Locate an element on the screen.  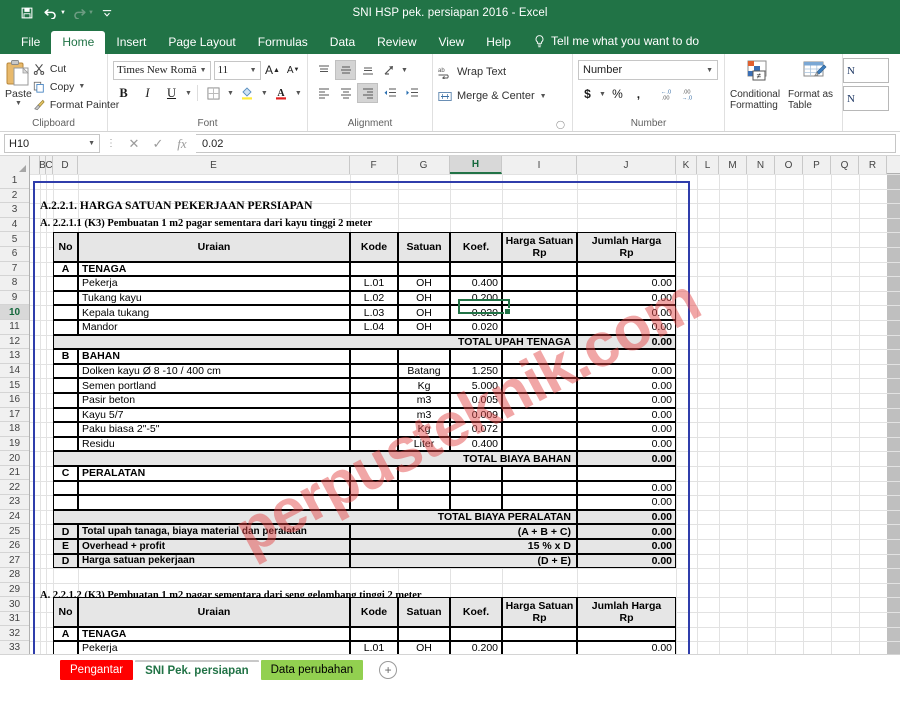
row-header-8: 8 is located at coordinates (14, 283).